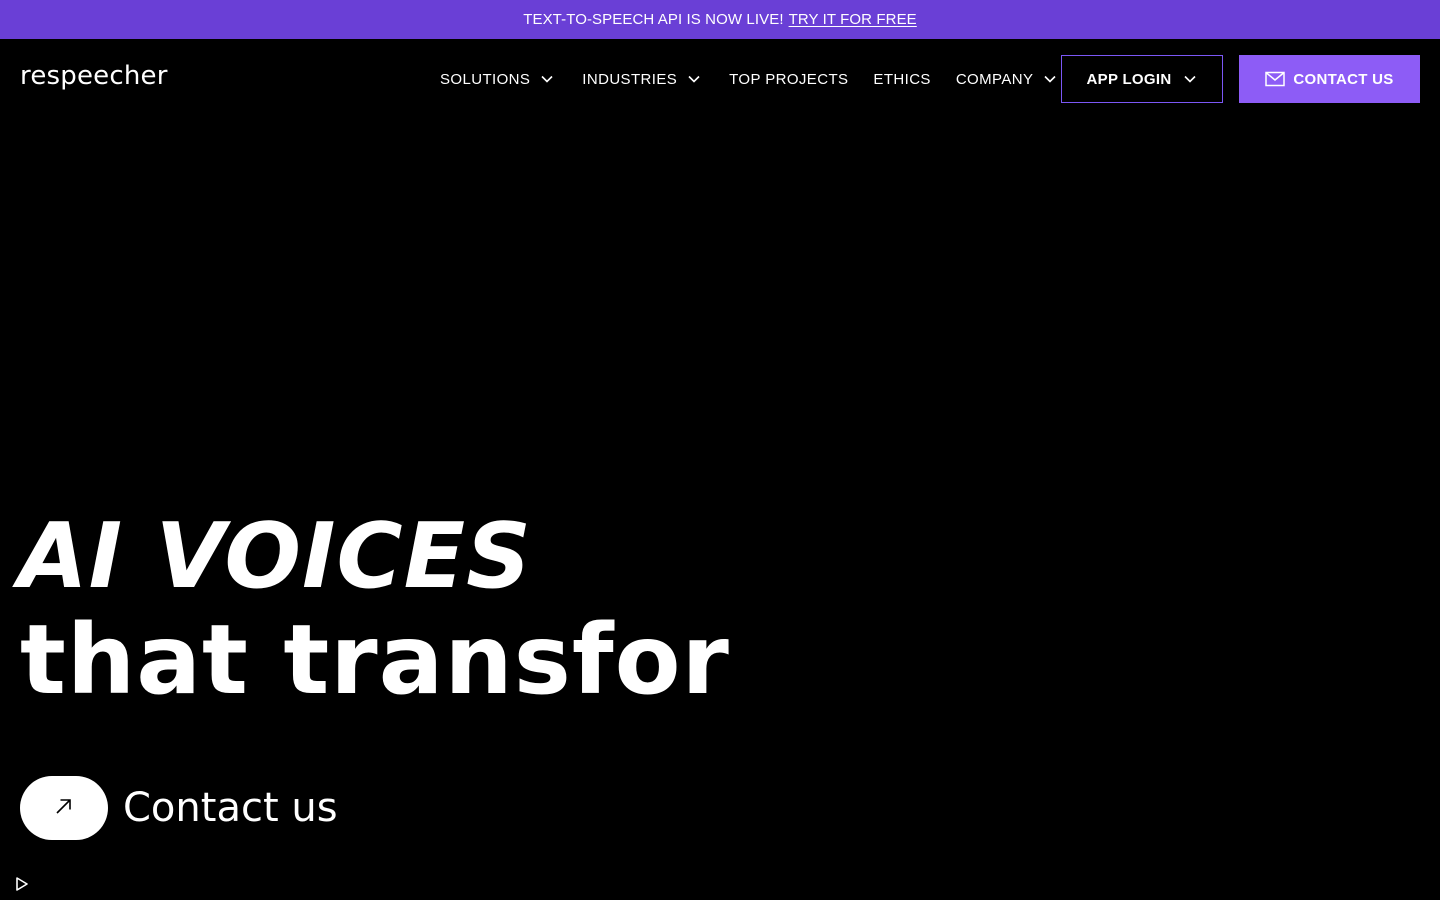  I want to click on arrow-up-right-icon, so click(64, 808).